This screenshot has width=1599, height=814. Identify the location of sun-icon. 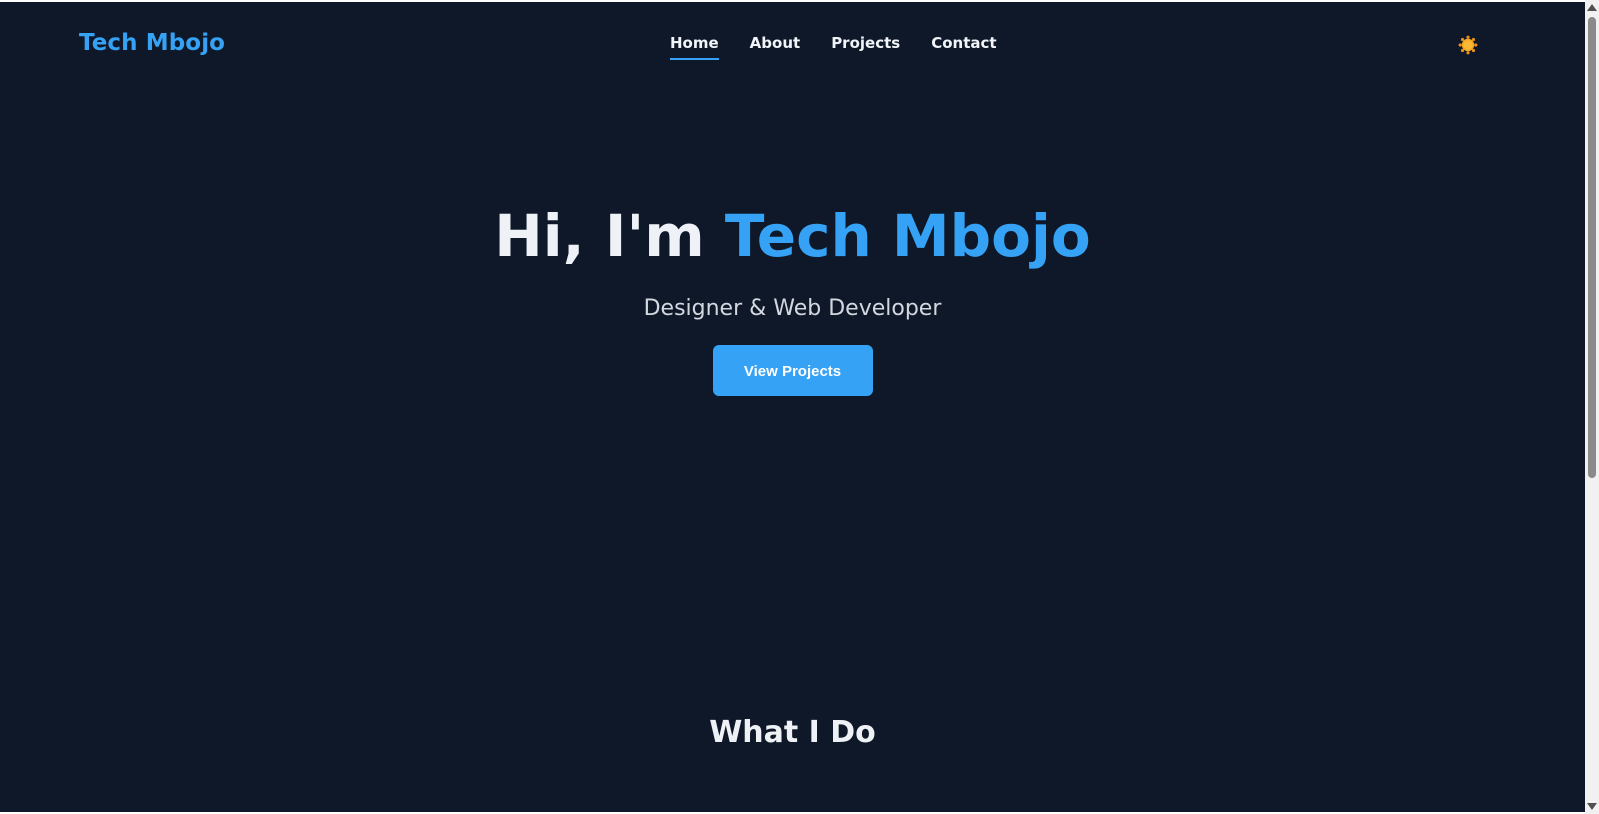
(1468, 45).